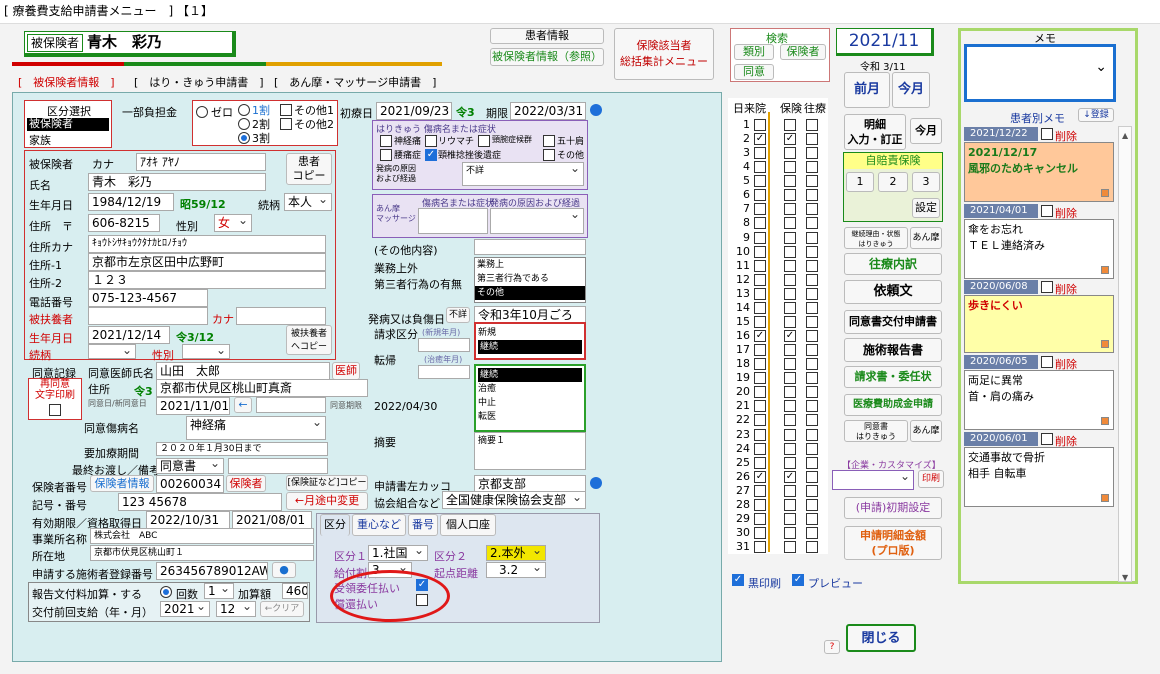 The image size is (1160, 674). Describe the element at coordinates (875, 132) in the screenshot. I see `meisai-button: 明細 入力・訂正` at that location.